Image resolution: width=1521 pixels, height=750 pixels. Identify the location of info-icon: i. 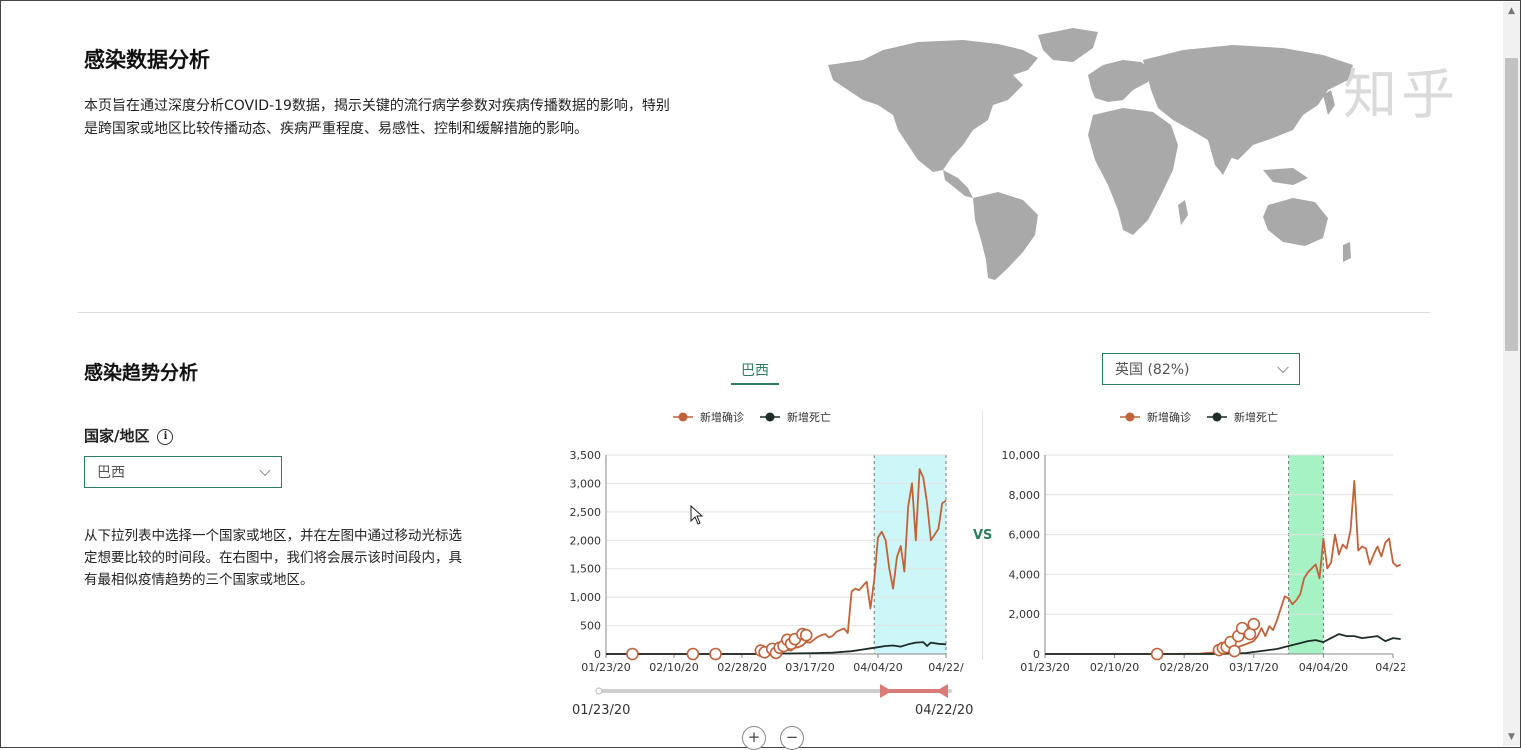
(165, 436).